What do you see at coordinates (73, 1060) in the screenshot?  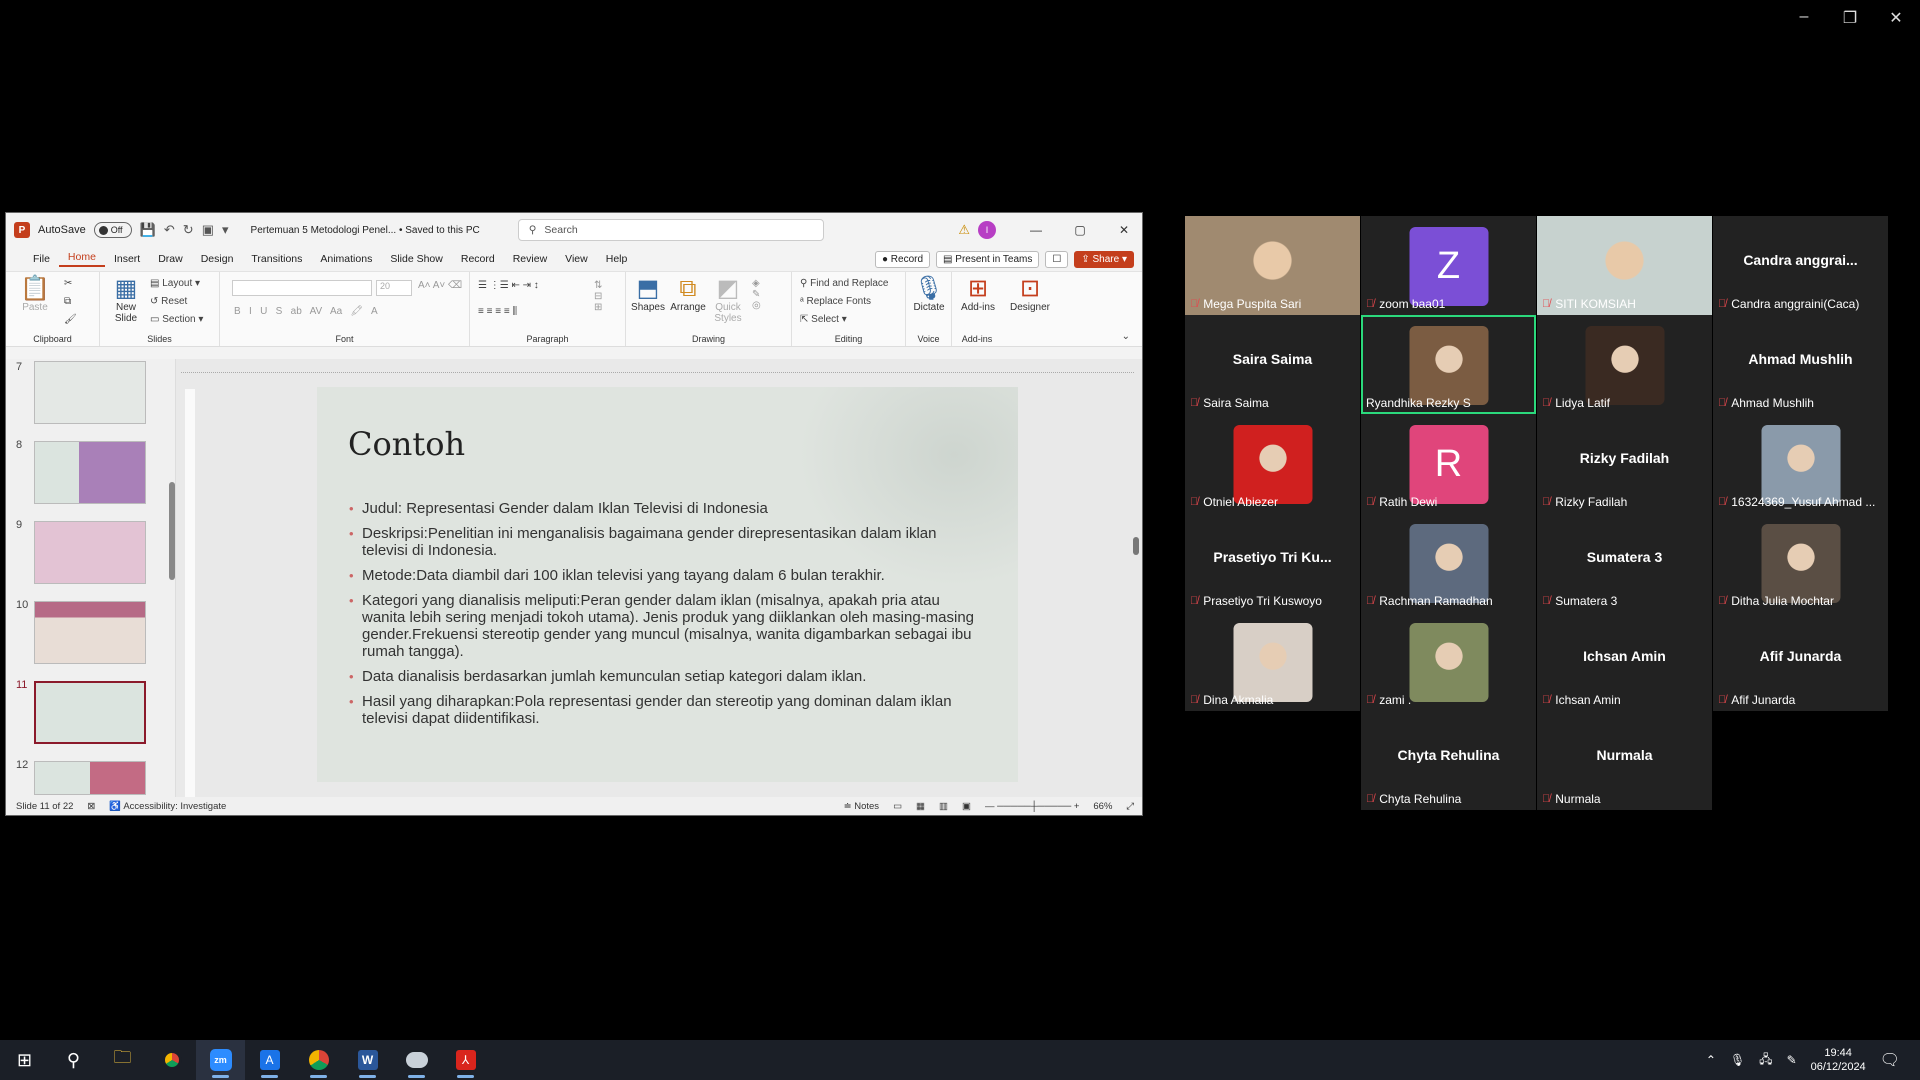 I see `search-icon: ⚲` at bounding box center [73, 1060].